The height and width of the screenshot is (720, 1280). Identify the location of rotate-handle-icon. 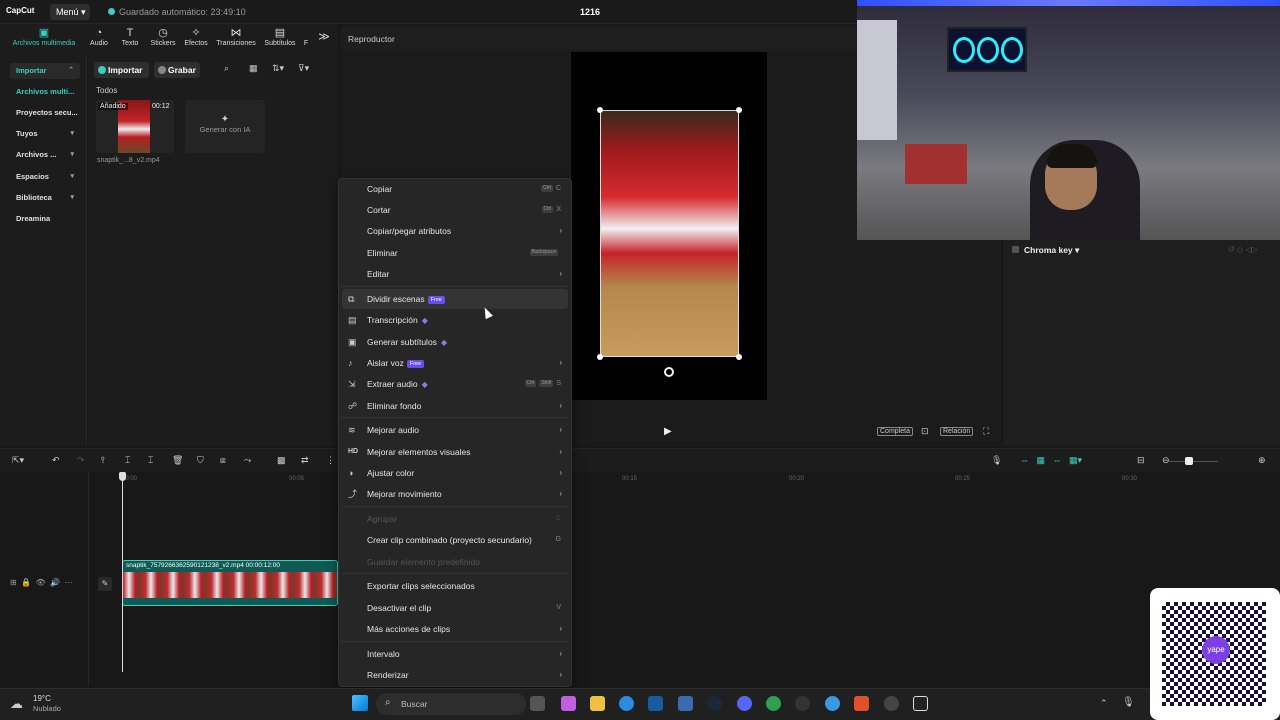
(669, 372).